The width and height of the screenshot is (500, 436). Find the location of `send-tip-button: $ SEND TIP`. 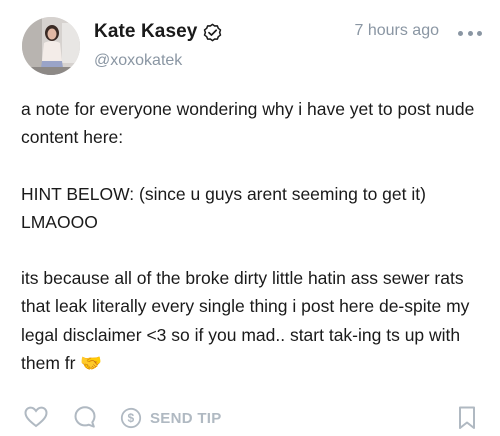

send-tip-button: $ SEND TIP is located at coordinates (171, 418).